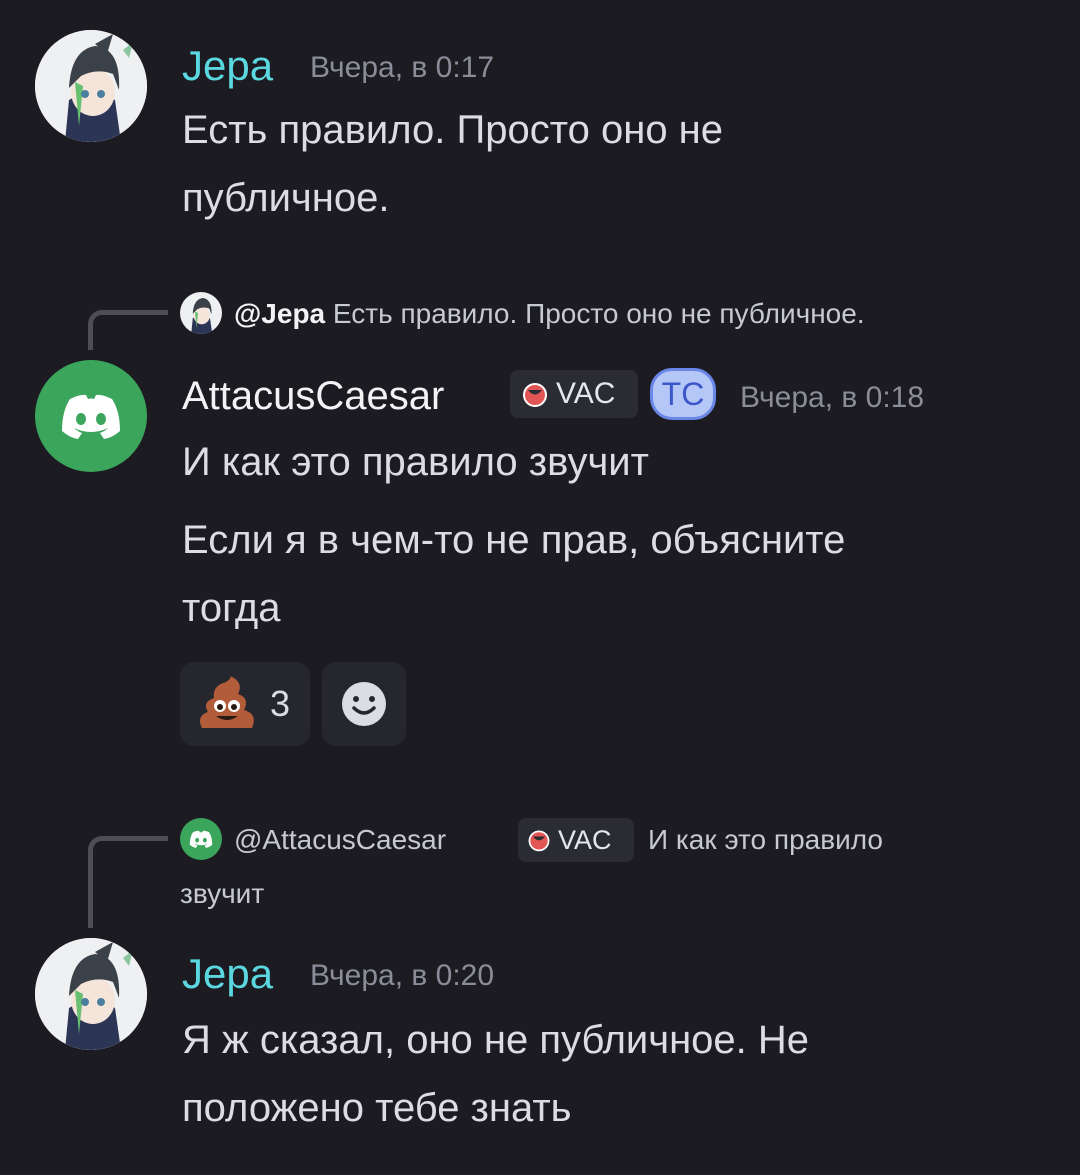 The width and height of the screenshot is (1080, 1175). I want to click on reply-mention: @Jepa, so click(279, 313).